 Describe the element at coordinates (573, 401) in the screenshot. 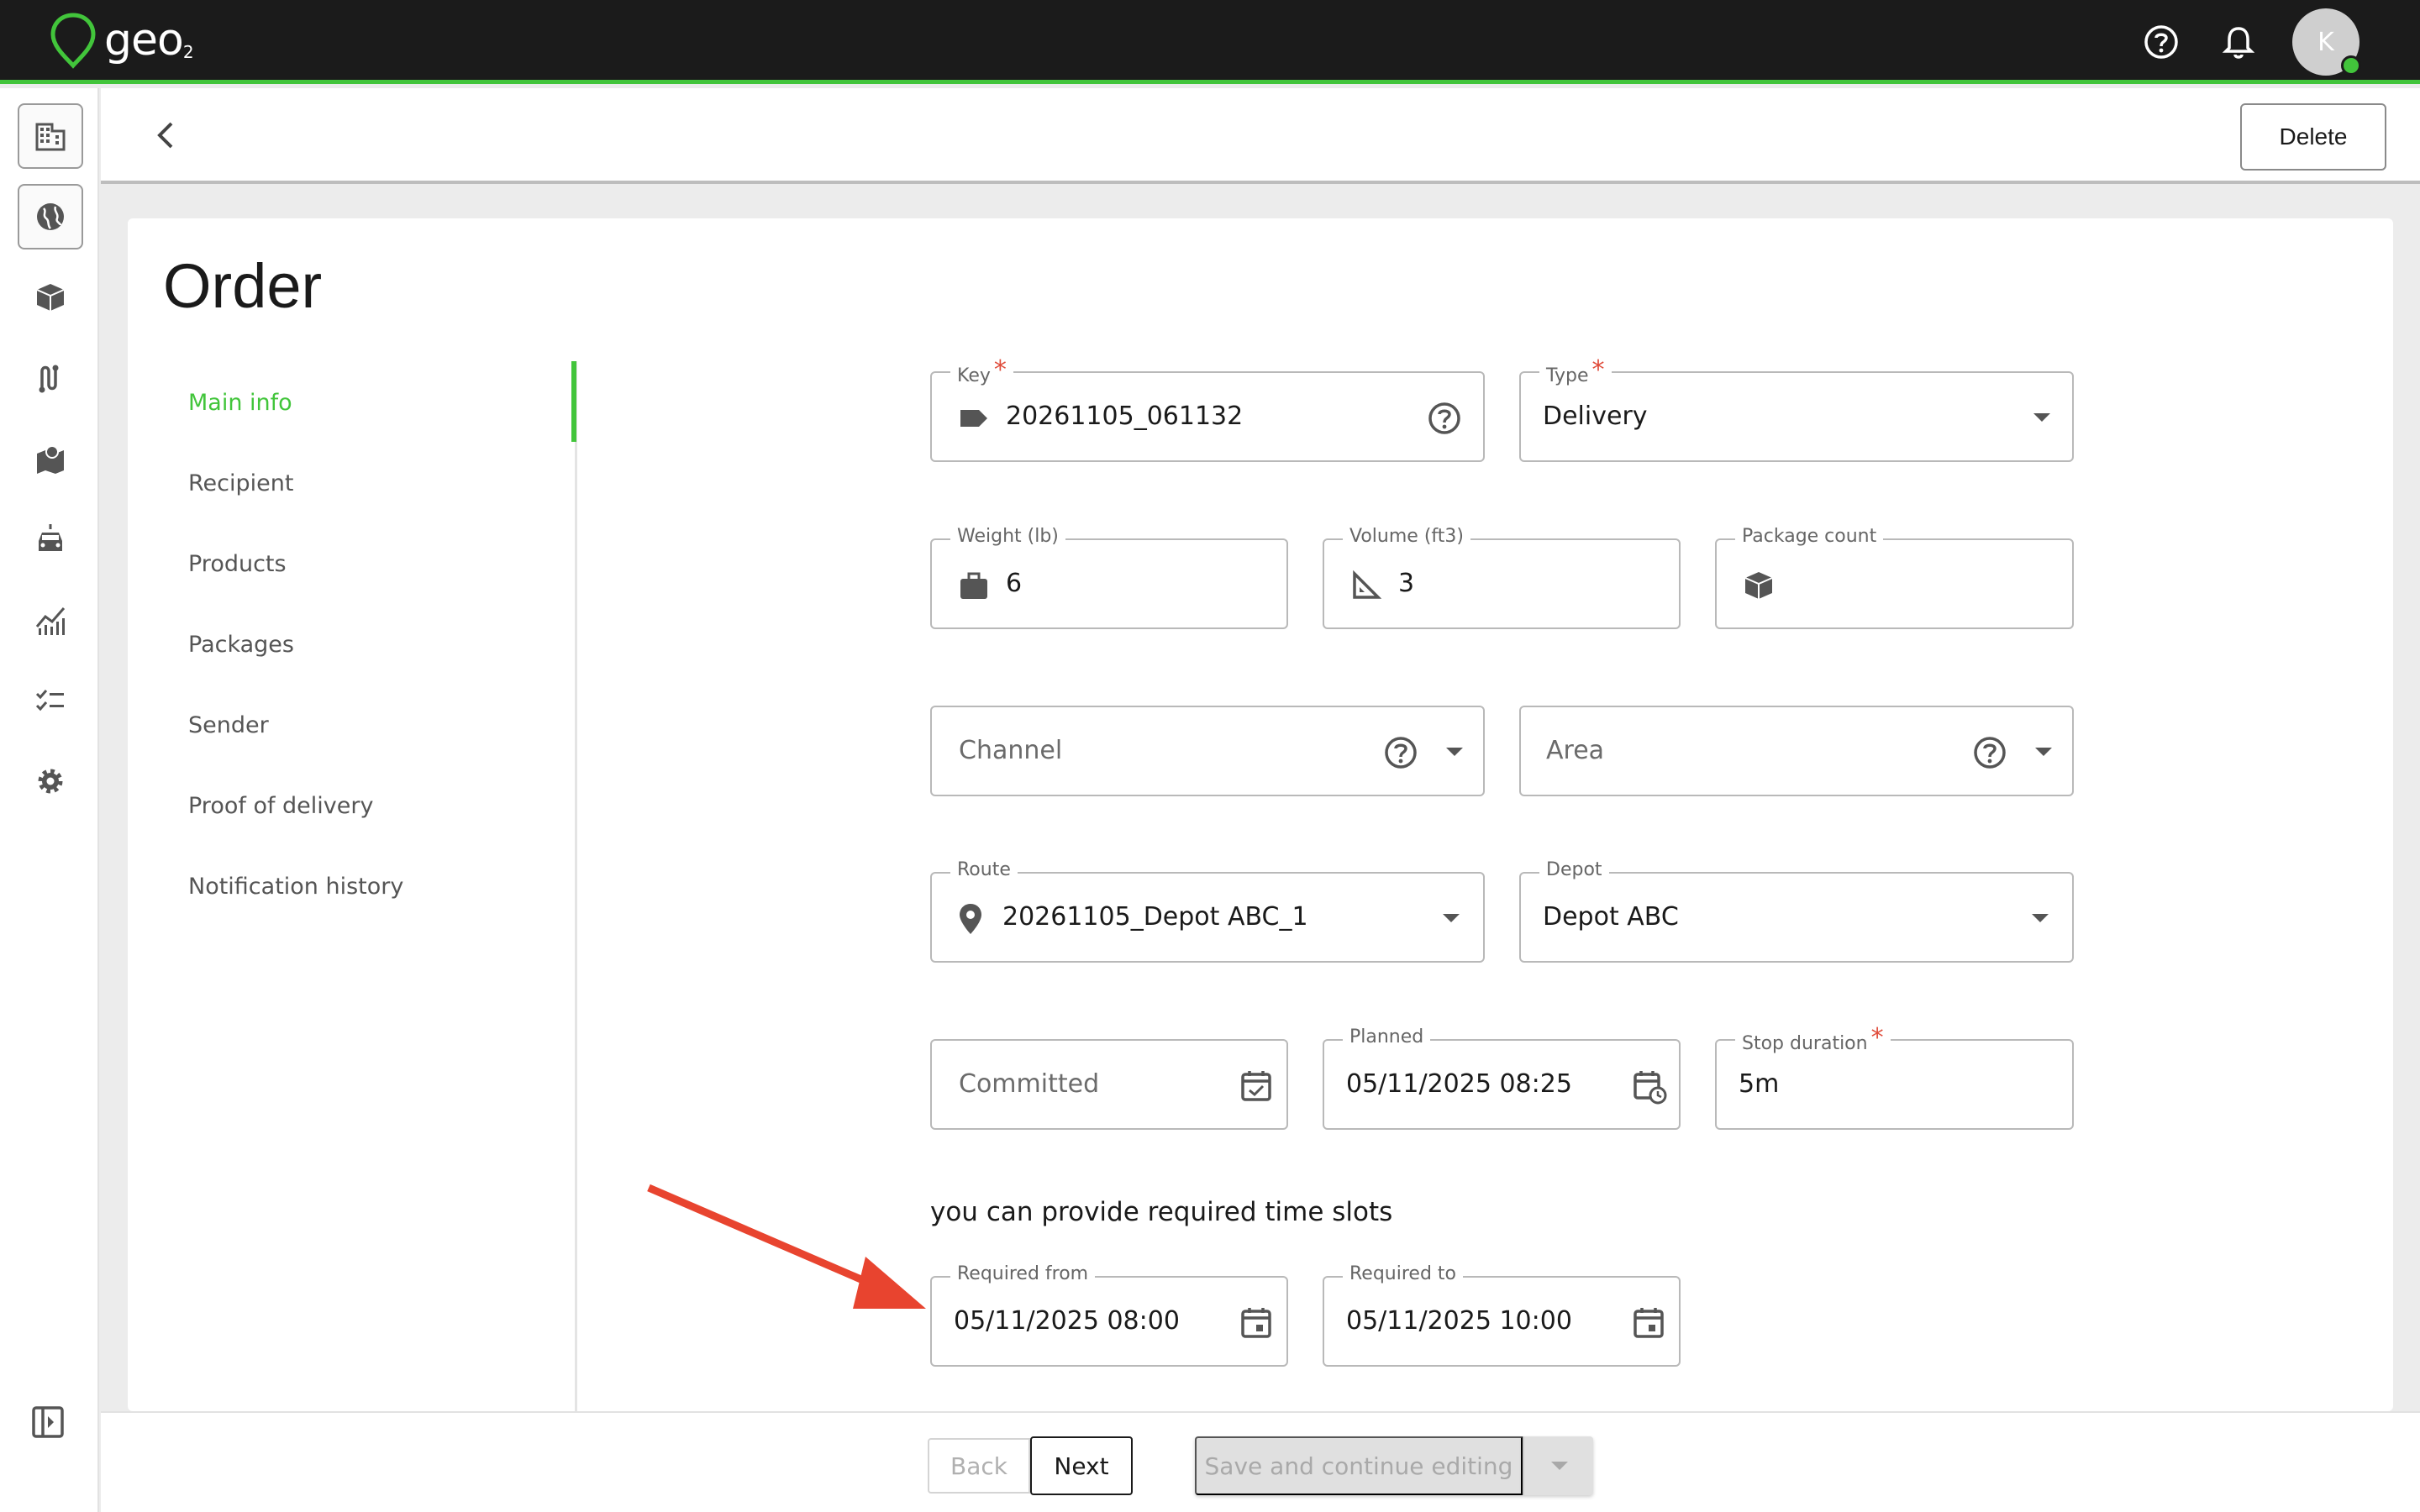

I see `nav-active-indicator` at that location.